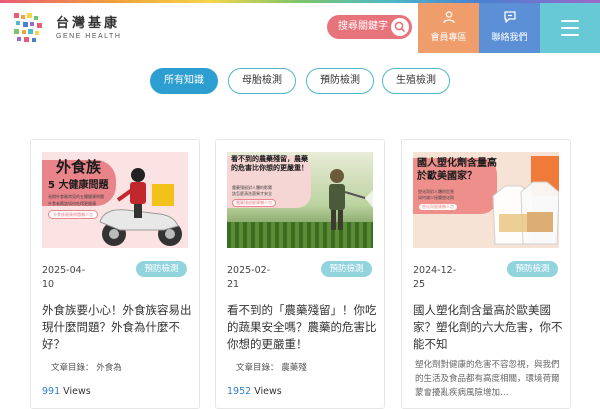  What do you see at coordinates (262, 81) in the screenshot?
I see `filter-prenatal: 母胎檢測` at bounding box center [262, 81].